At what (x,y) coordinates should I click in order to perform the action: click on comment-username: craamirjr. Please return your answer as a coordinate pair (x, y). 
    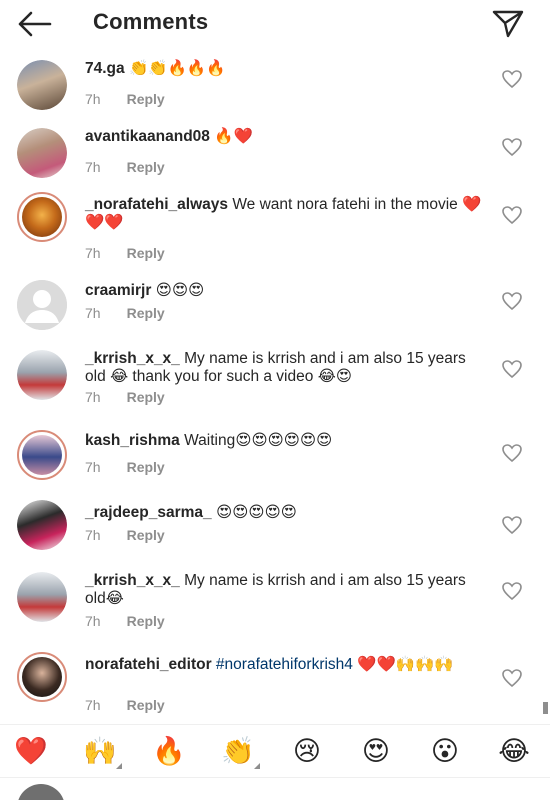
    Looking at the image, I should click on (118, 290).